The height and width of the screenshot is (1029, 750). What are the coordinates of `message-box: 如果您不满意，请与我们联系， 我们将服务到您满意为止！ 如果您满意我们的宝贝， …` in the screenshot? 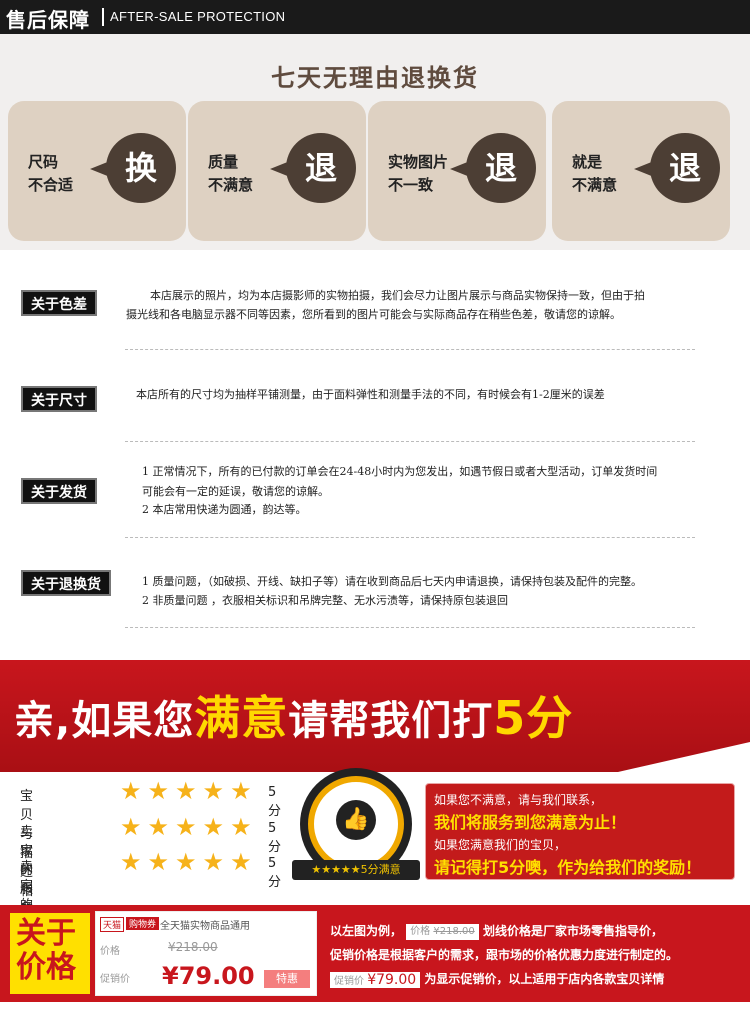 It's located at (580, 831).